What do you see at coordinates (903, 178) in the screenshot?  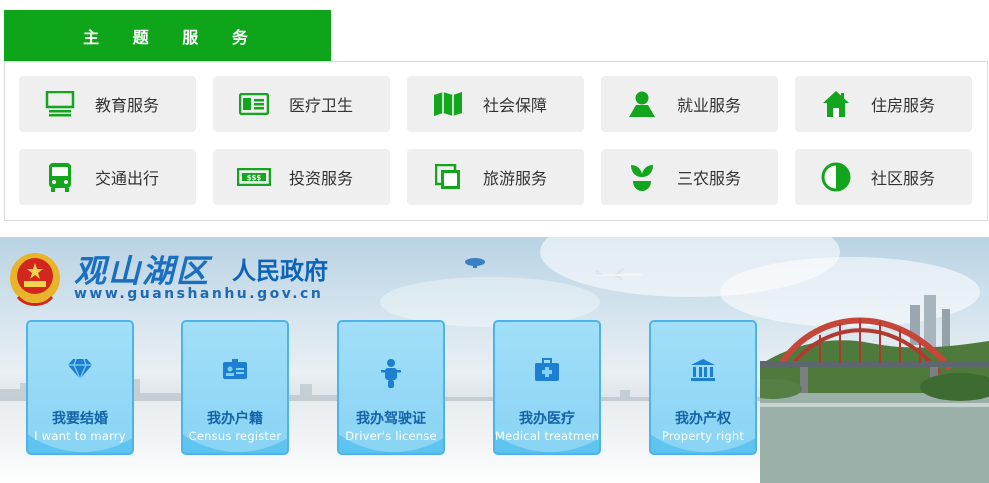 I see `service-label: 社区服务` at bounding box center [903, 178].